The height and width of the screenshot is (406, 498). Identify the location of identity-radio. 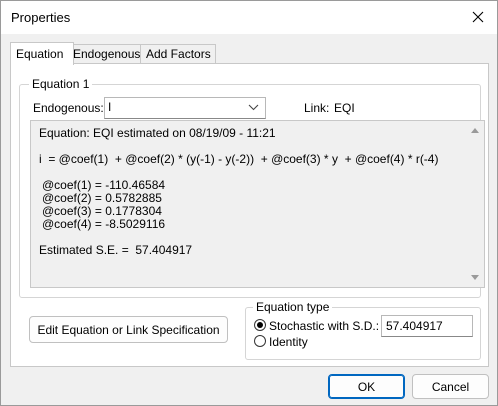
(260, 341).